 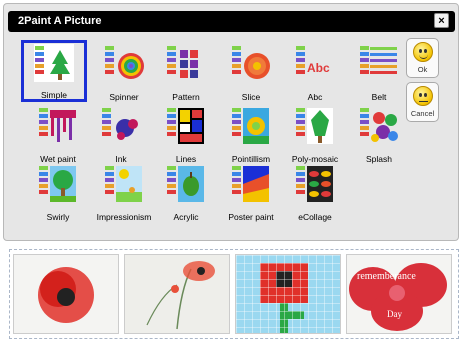 I want to click on tile-label: eCollage, so click(x=315, y=217).